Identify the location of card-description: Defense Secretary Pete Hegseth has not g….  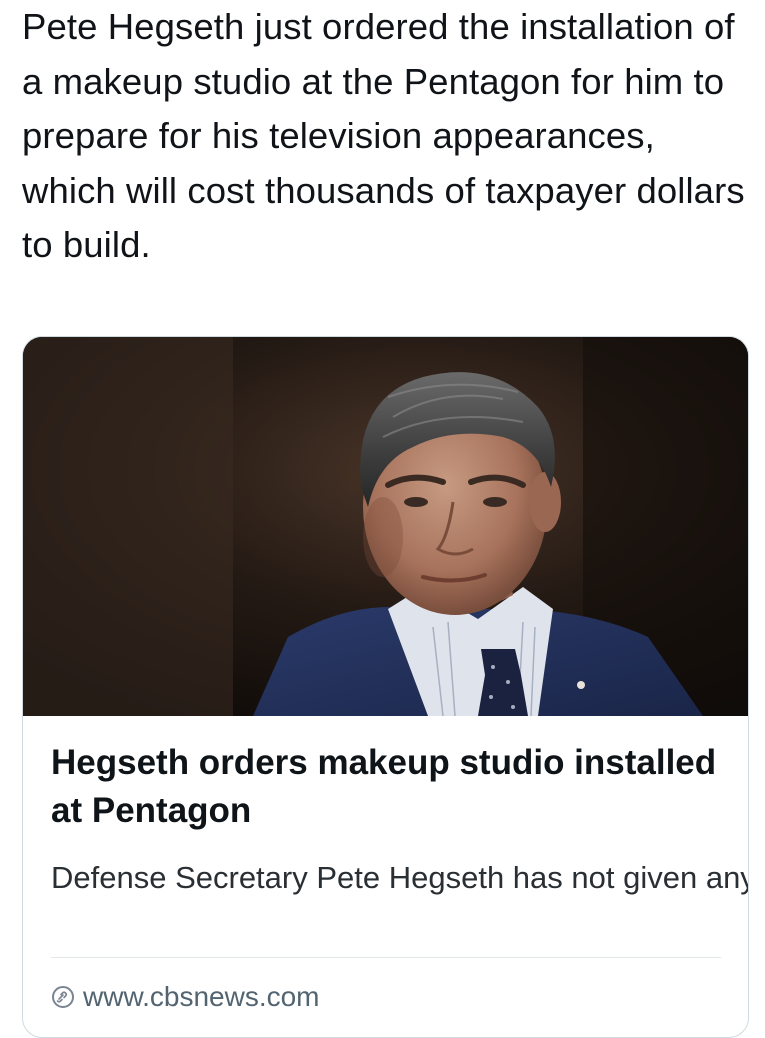
(399, 877).